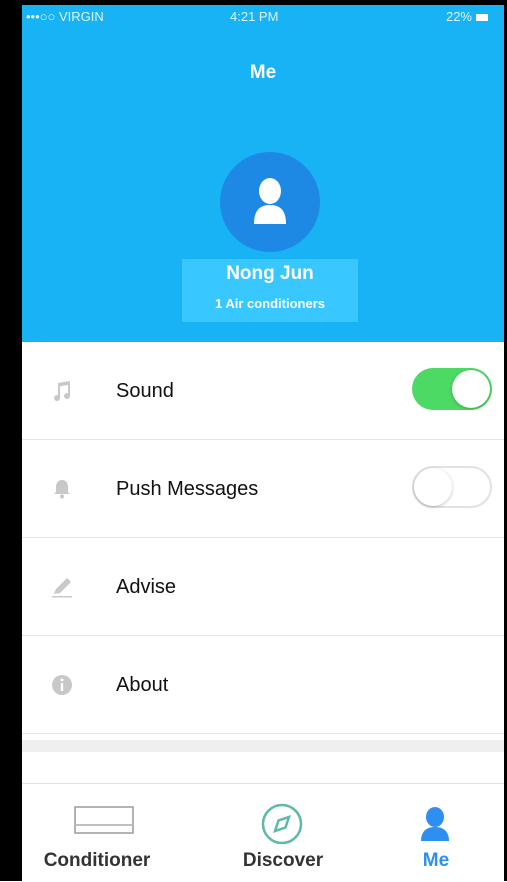 The image size is (507, 882). I want to click on person-icon, so click(435, 824).